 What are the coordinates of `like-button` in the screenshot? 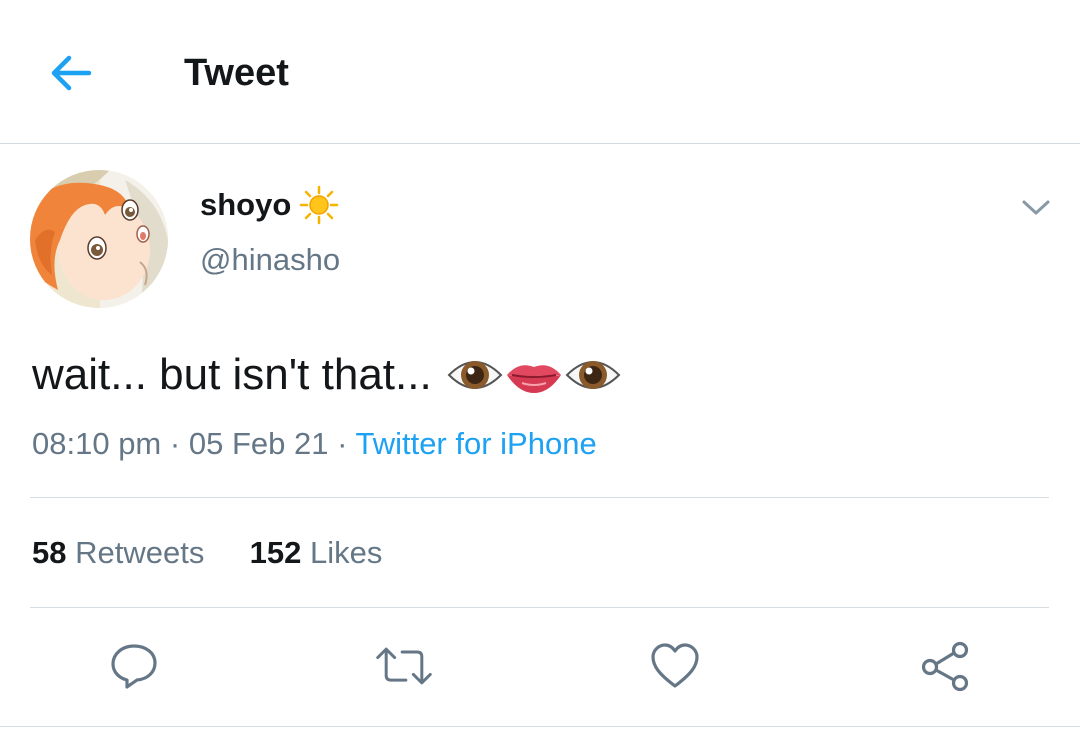 It's located at (675, 666).